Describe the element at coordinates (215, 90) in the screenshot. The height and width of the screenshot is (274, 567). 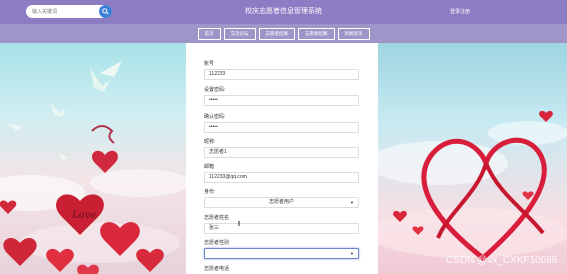
I see `password-label: 设置密码:` at that location.